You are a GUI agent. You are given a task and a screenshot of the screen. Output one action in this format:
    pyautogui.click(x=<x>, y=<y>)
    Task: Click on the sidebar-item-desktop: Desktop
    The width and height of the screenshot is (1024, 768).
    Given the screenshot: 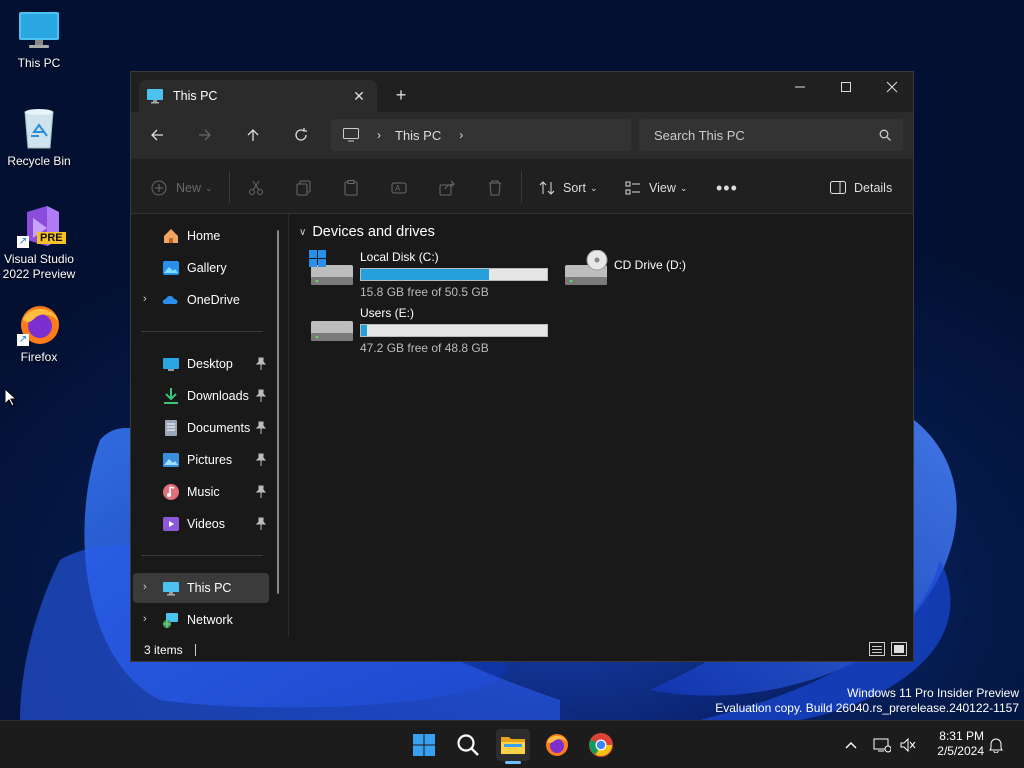 What is the action you would take?
    pyautogui.click(x=201, y=364)
    